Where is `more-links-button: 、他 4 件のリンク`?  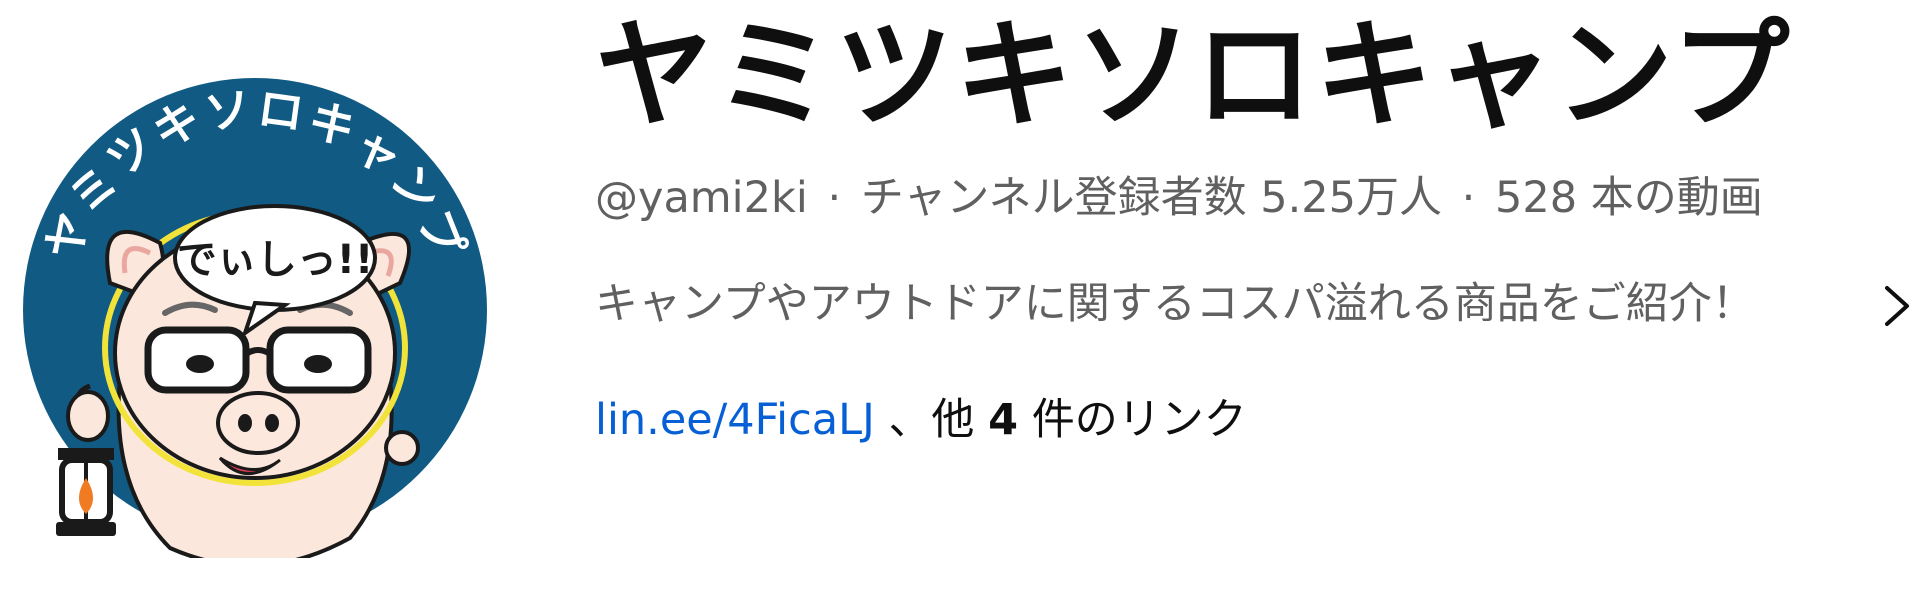 more-links-button: 、他 4 件のリンク is located at coordinates (1067, 420).